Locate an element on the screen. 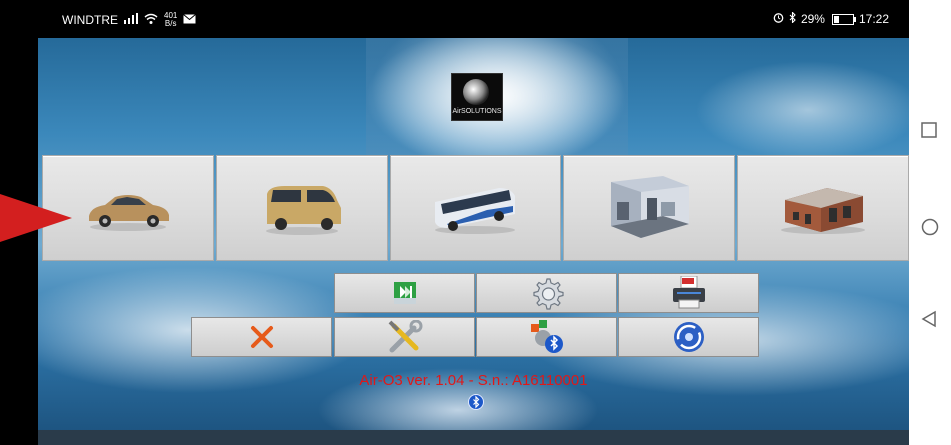 The height and width of the screenshot is (445, 951). logo-sphere-icon is located at coordinates (476, 92).